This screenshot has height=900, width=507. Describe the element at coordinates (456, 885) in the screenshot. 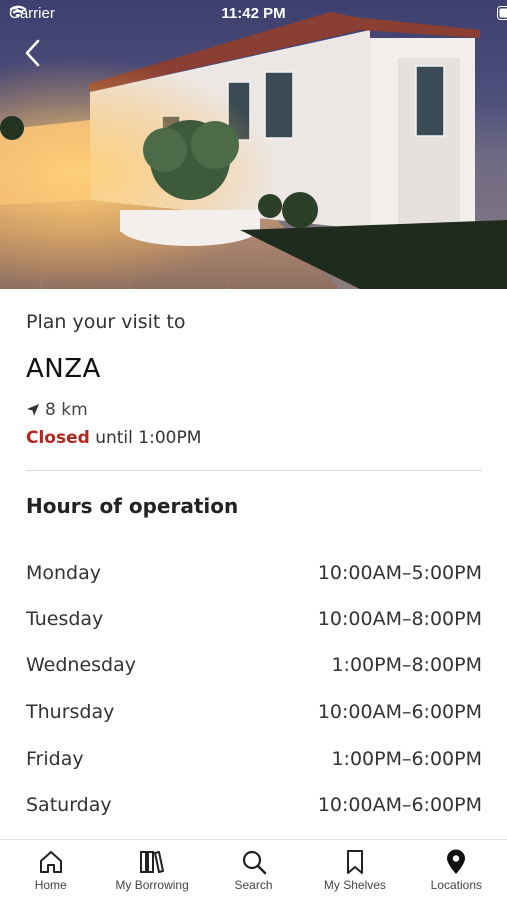

I see `tab-label: Locations` at that location.